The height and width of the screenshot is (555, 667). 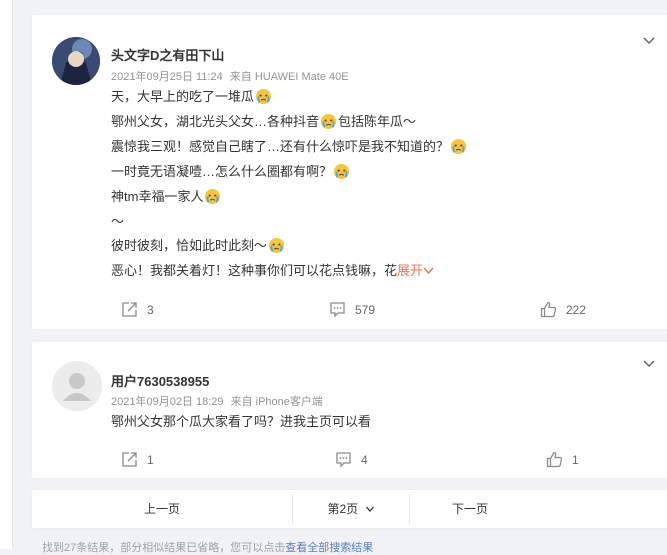 I want to click on share-button: 1, so click(x=137, y=459).